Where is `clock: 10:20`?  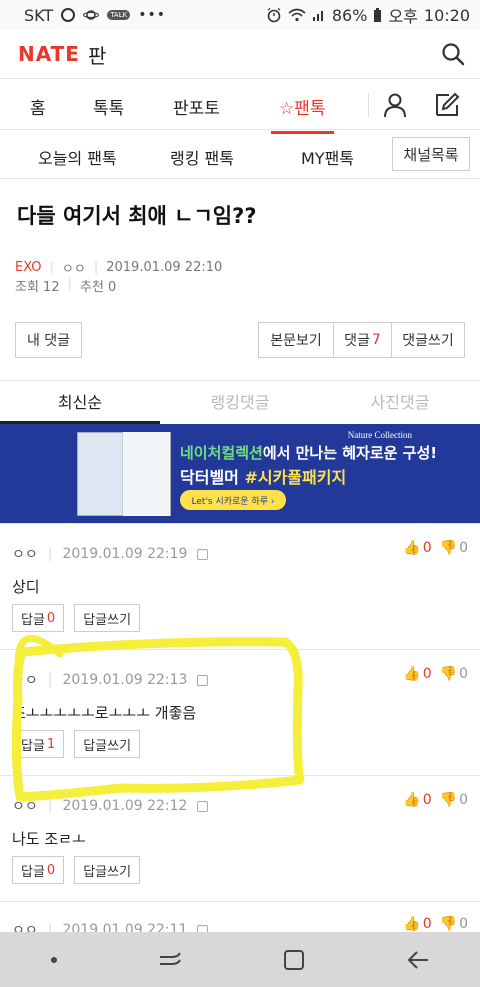
clock: 10:20 is located at coordinates (446, 15).